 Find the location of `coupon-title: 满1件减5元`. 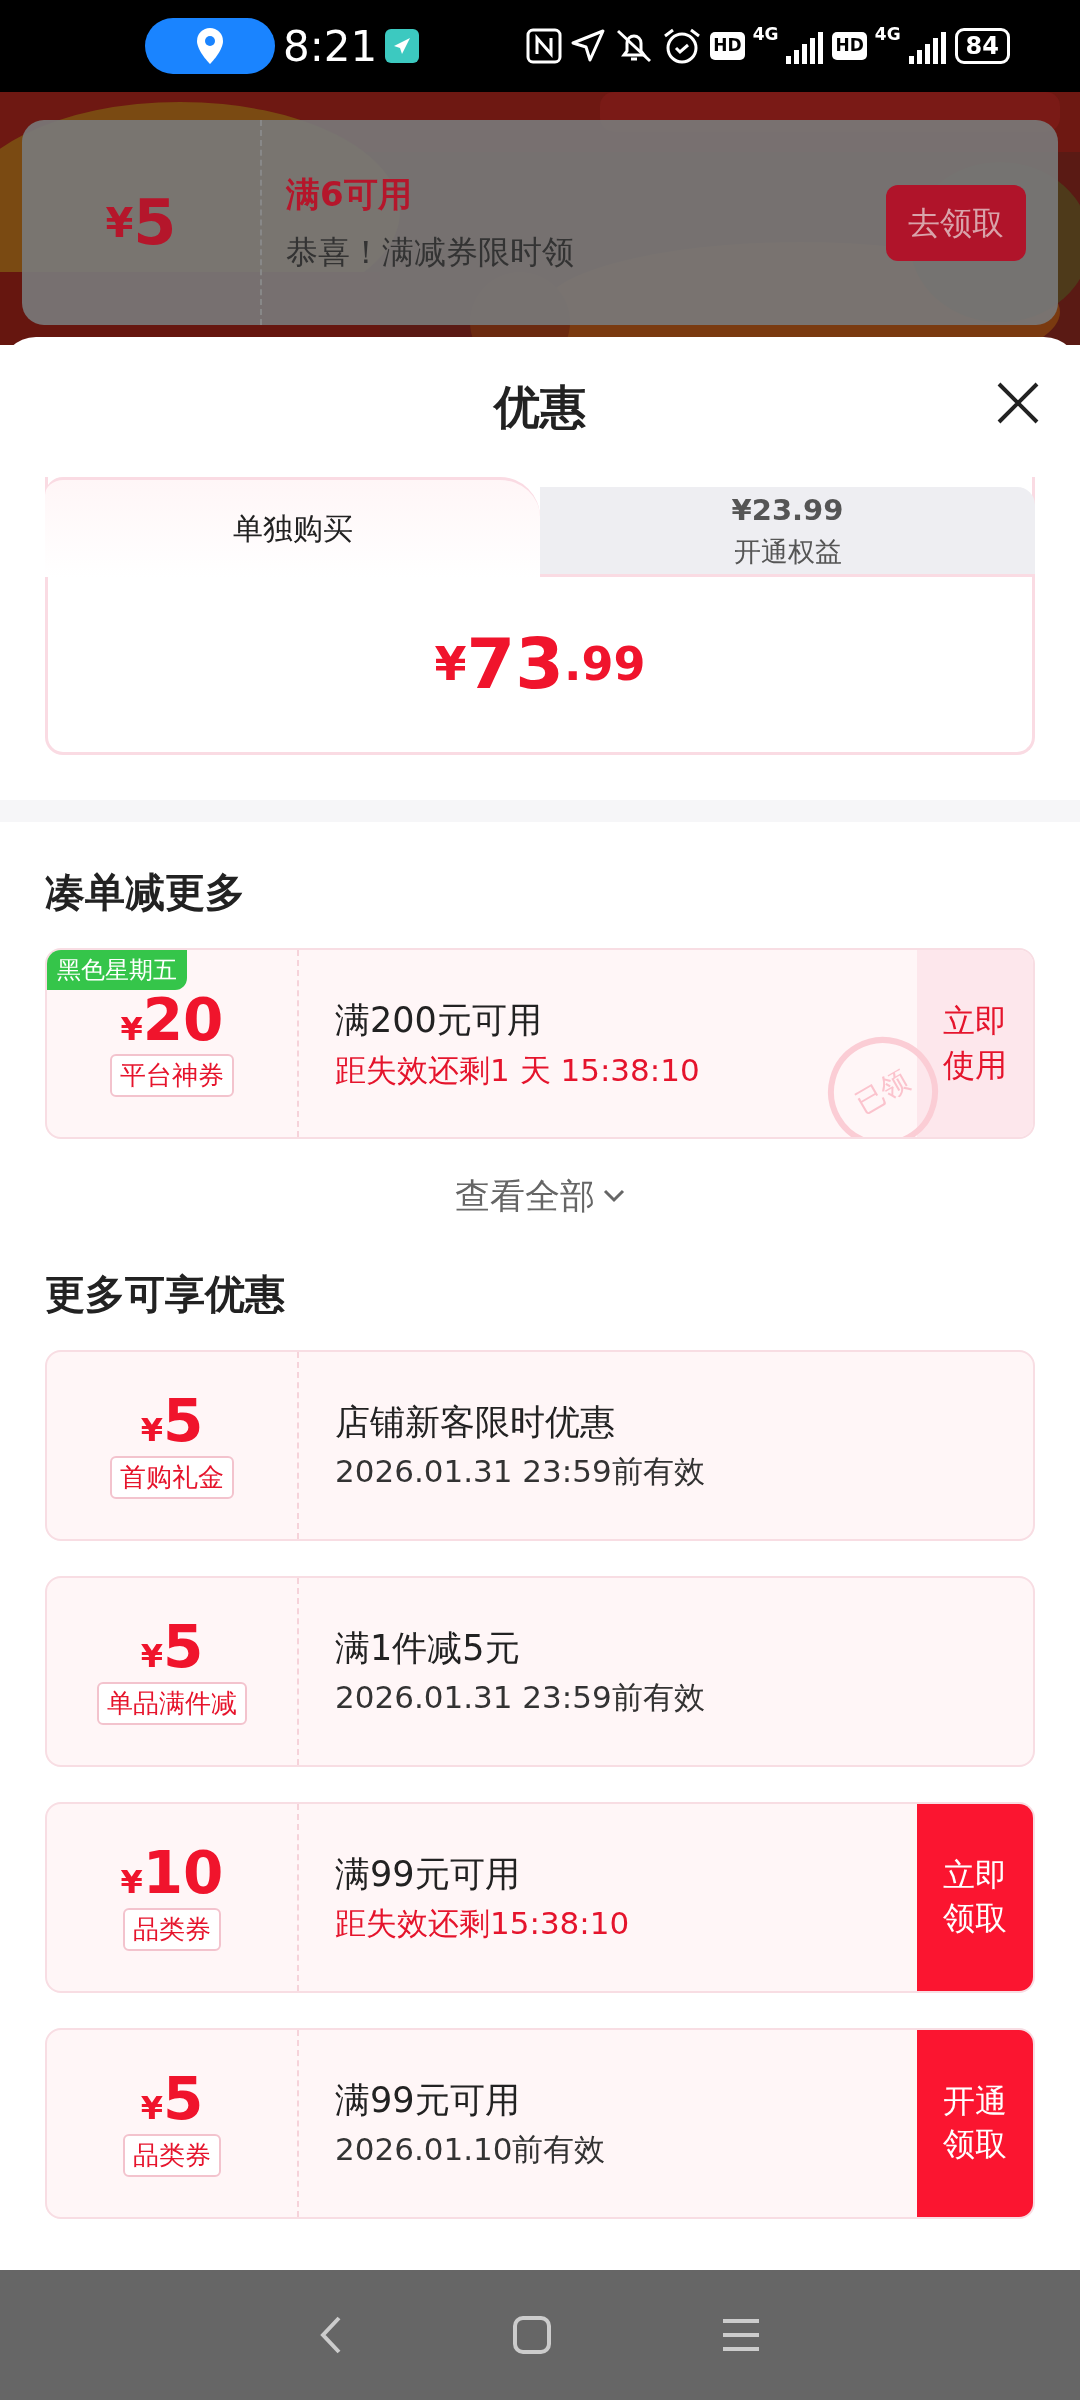

coupon-title: 满1件减5元 is located at coordinates (427, 1648).